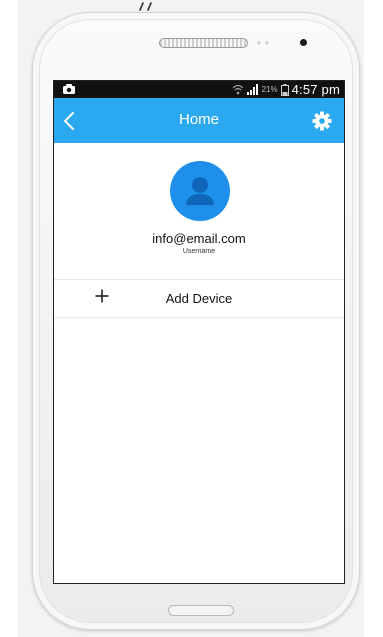 The height and width of the screenshot is (637, 383). What do you see at coordinates (269, 89) in the screenshot?
I see `battery-percent: 21%` at bounding box center [269, 89].